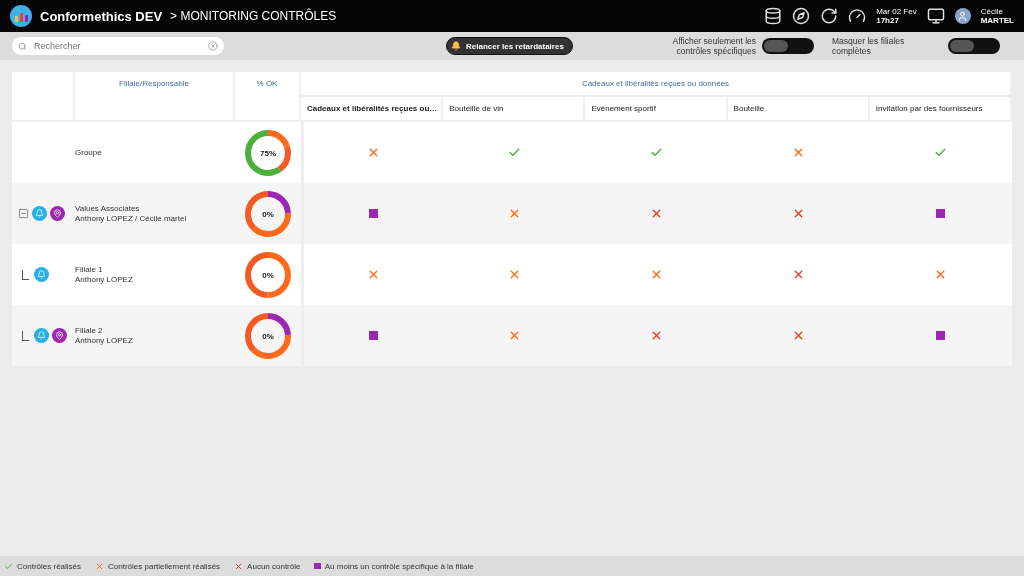 The height and width of the screenshot is (576, 1024). Describe the element at coordinates (43, 566) in the screenshot. I see `legend-item: Contrôles réalisés` at that location.